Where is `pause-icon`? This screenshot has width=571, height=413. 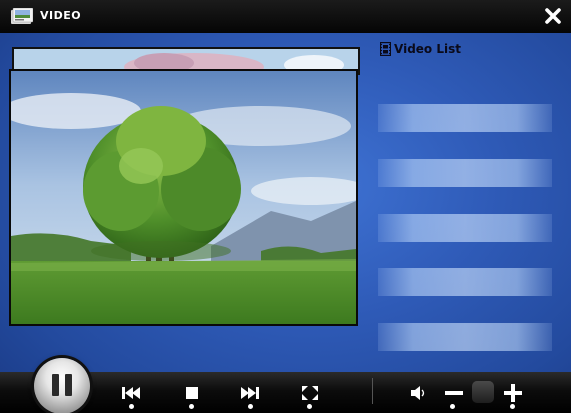 pause-icon is located at coordinates (62, 385).